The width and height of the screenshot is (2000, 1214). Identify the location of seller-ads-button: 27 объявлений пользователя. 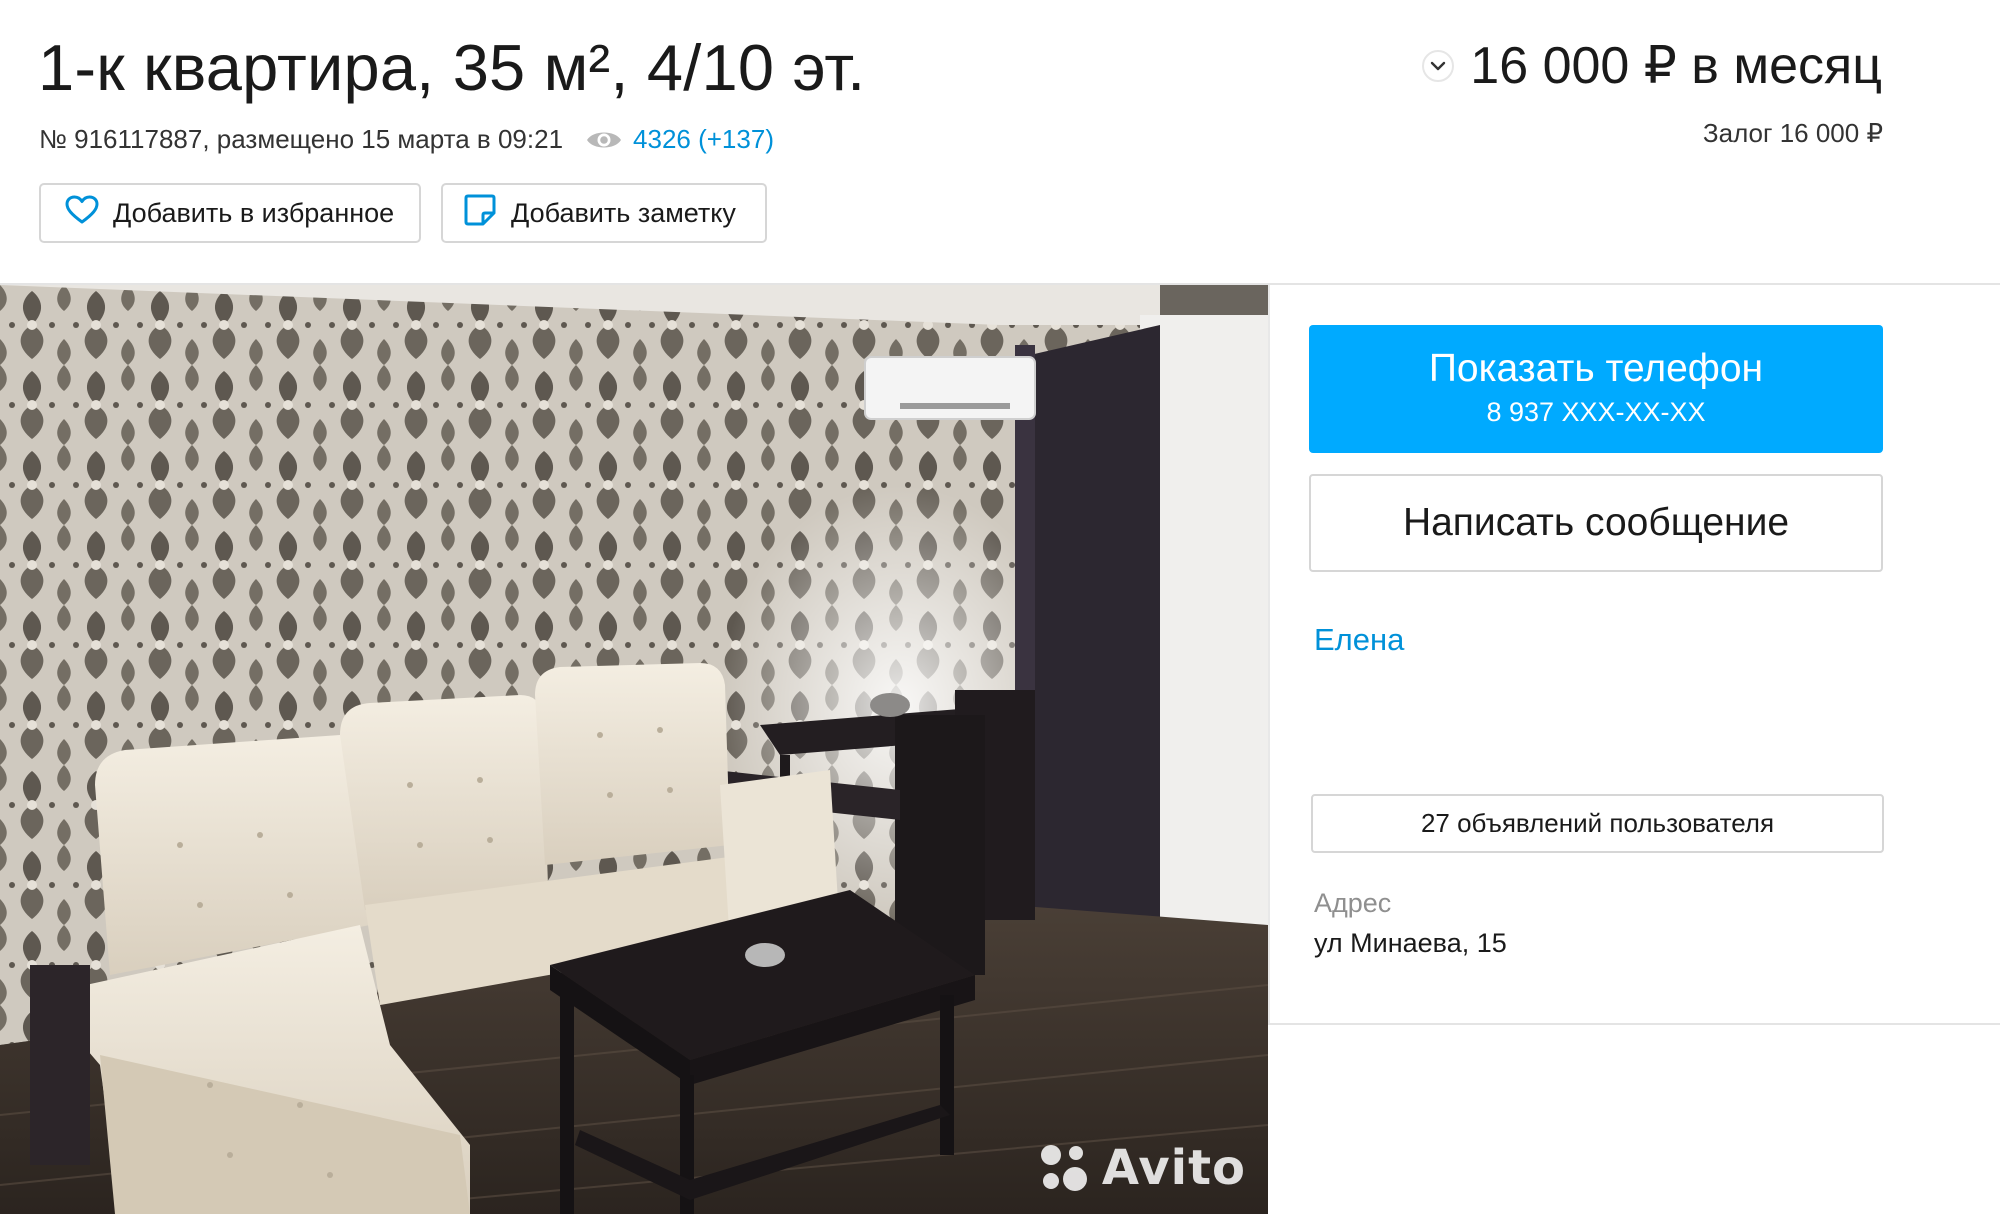
(1597, 823).